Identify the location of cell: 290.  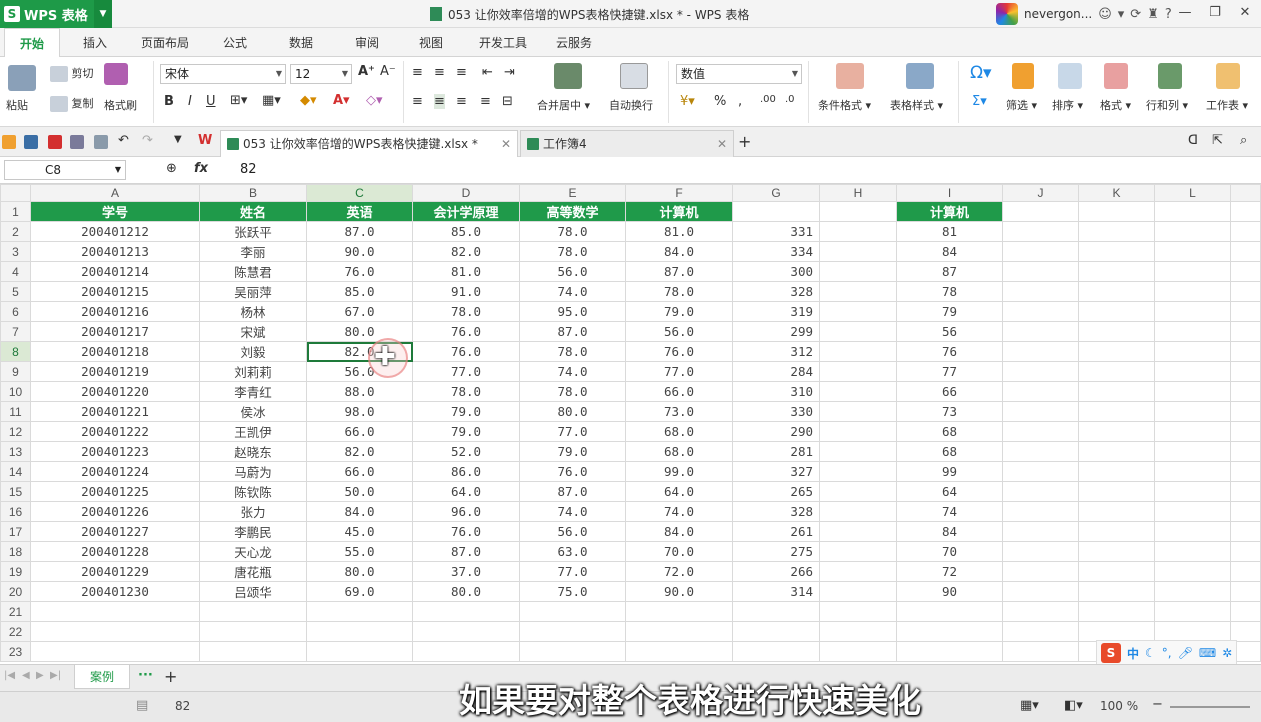
(776, 431).